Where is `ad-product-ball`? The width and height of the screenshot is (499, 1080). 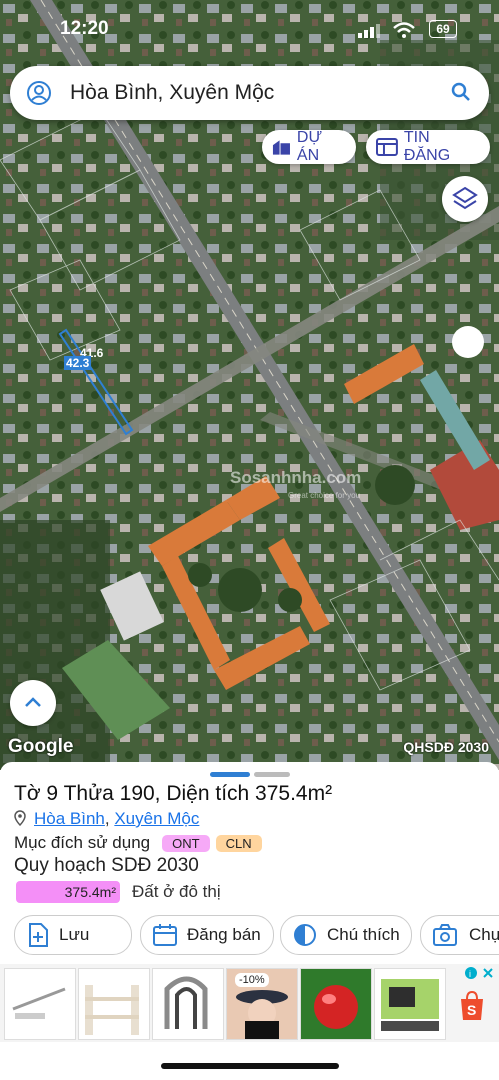
ad-product-ball is located at coordinates (336, 1004).